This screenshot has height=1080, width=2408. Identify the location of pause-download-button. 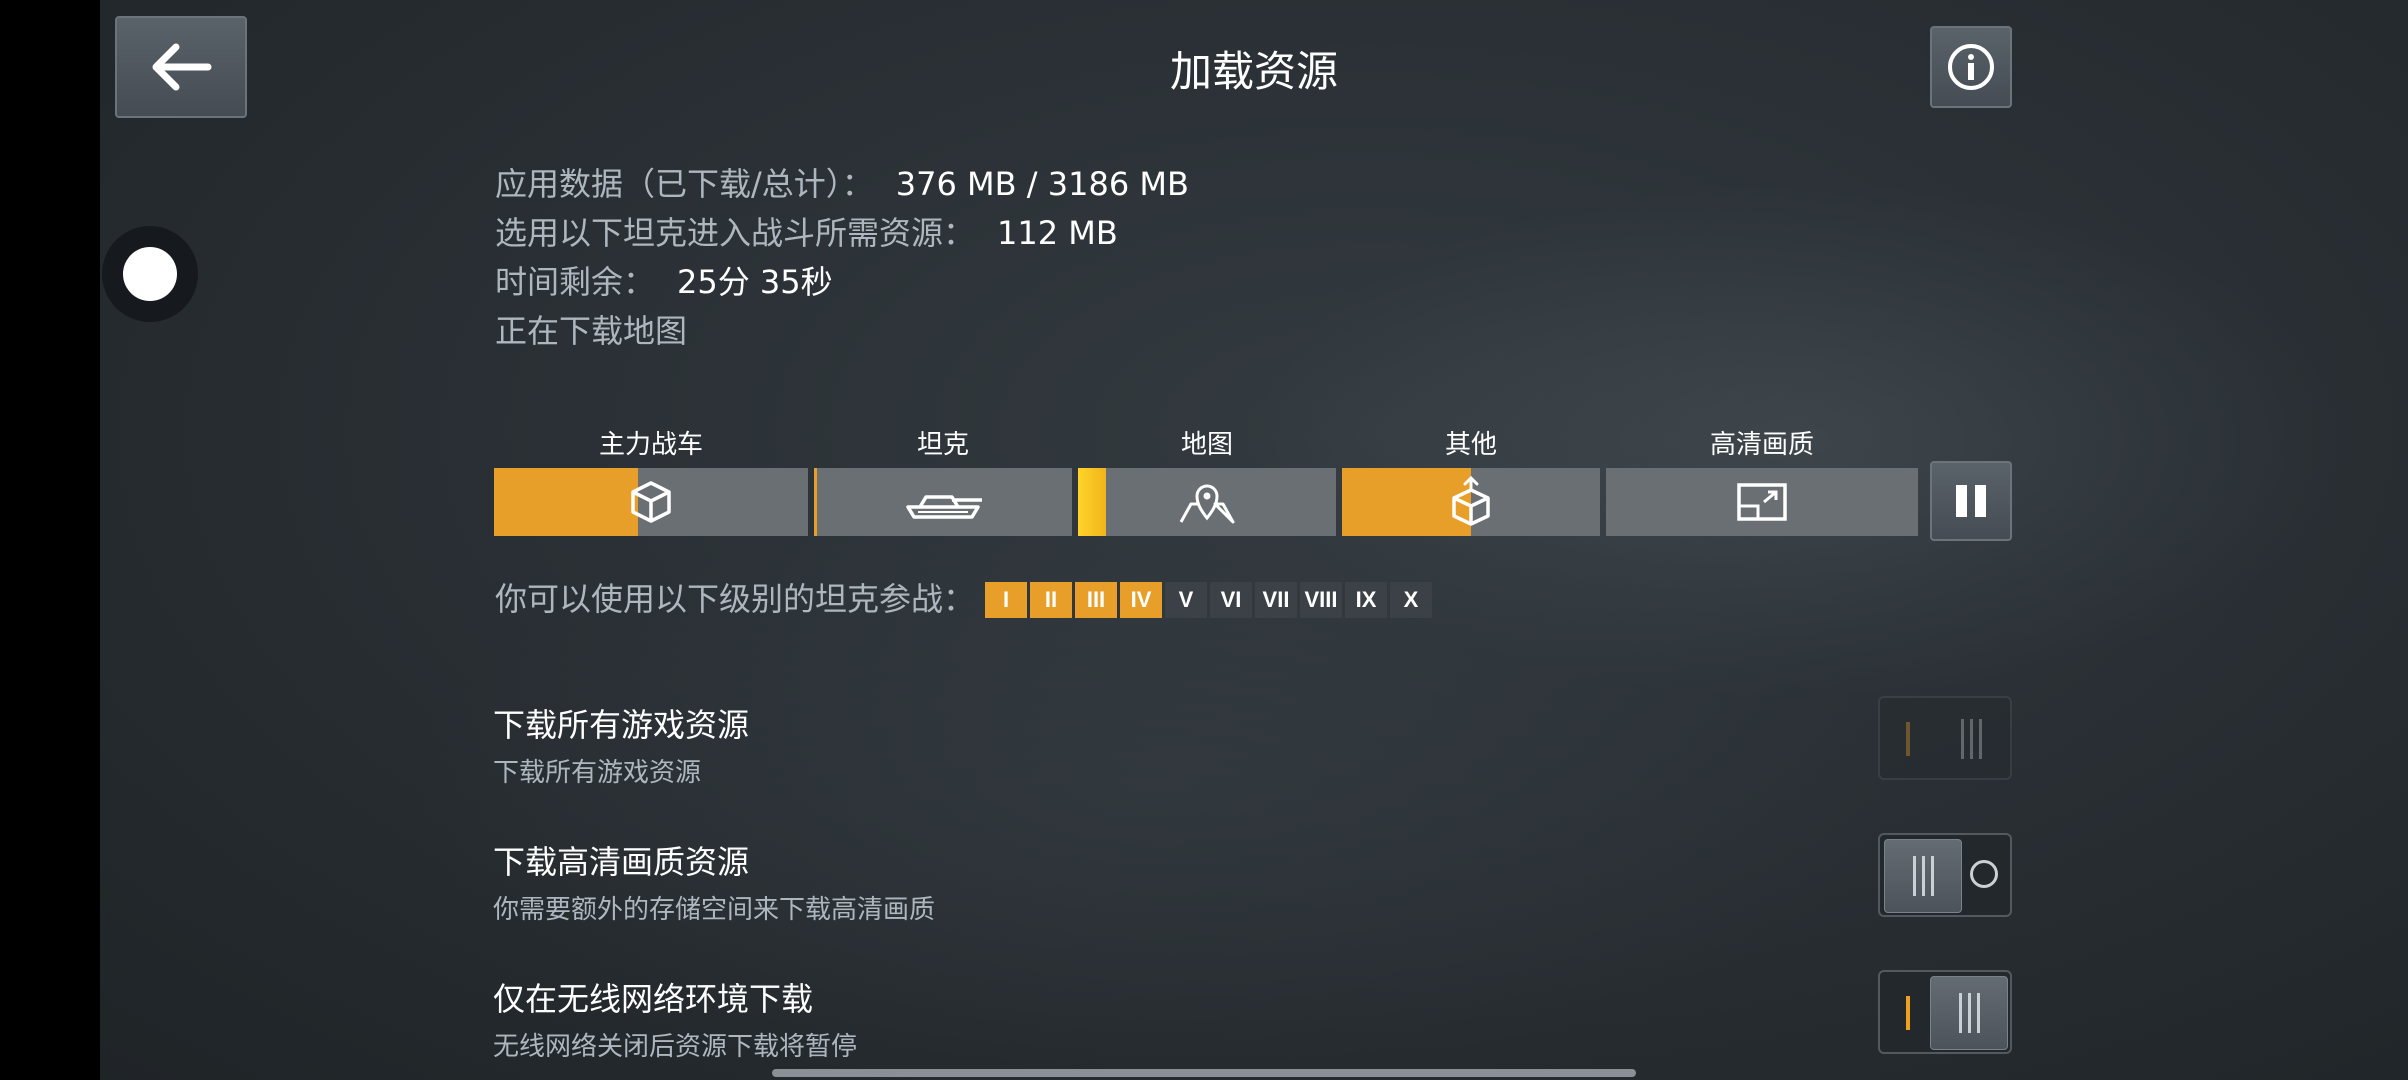
(1971, 501).